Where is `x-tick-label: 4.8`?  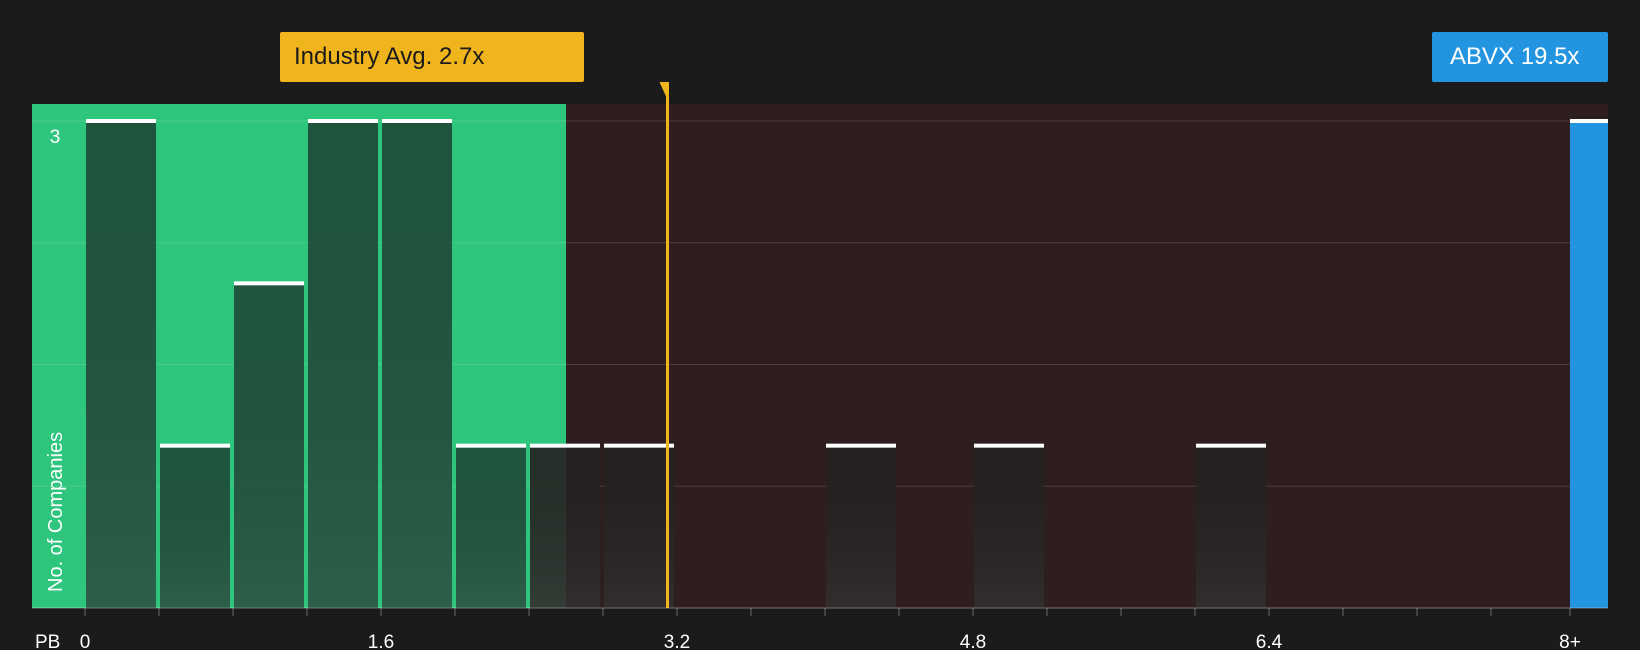 x-tick-label: 4.8 is located at coordinates (973, 641).